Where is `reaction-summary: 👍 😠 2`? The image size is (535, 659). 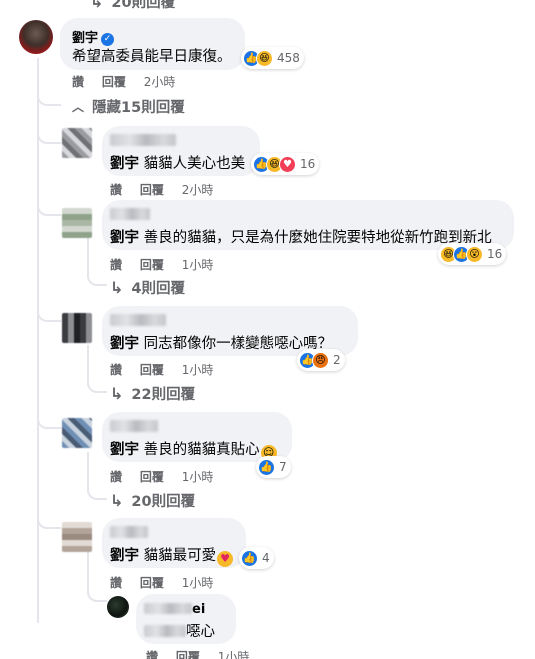 reaction-summary: 👍 😠 2 is located at coordinates (321, 360).